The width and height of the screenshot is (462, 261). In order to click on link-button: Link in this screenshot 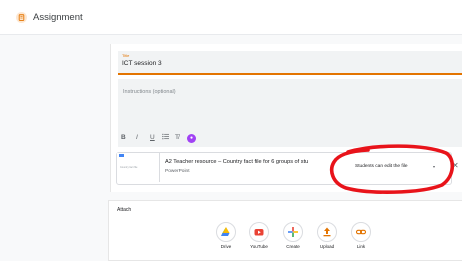, I will do `click(361, 239)`.